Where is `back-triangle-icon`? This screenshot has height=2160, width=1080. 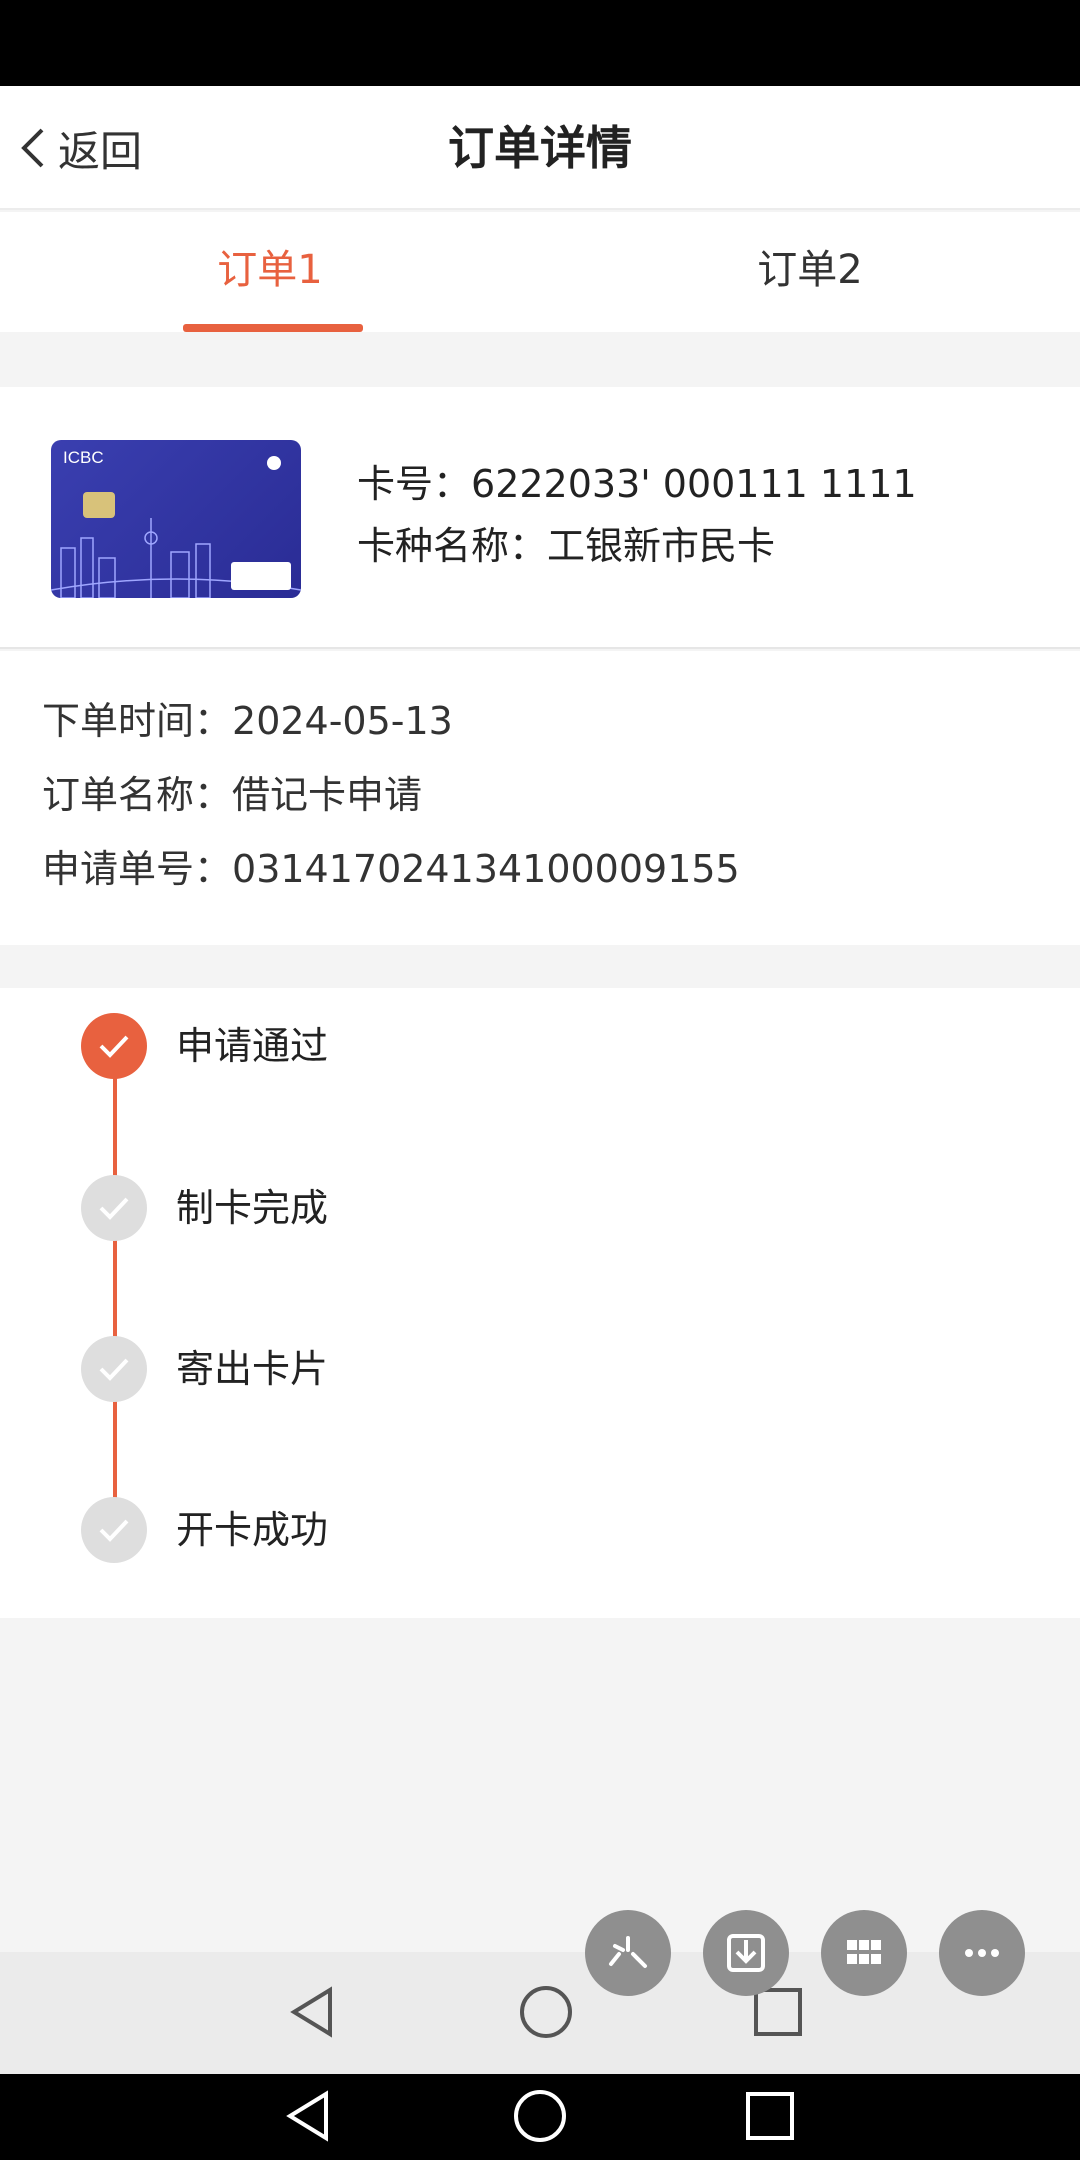 back-triangle-icon is located at coordinates (312, 2012).